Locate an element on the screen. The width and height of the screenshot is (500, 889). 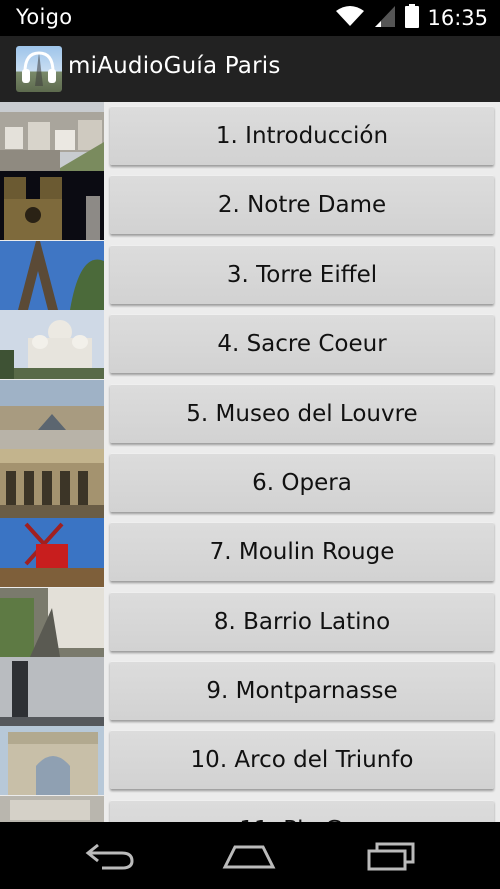
list-item: 3. Torre Eiffel is located at coordinates (250, 275).